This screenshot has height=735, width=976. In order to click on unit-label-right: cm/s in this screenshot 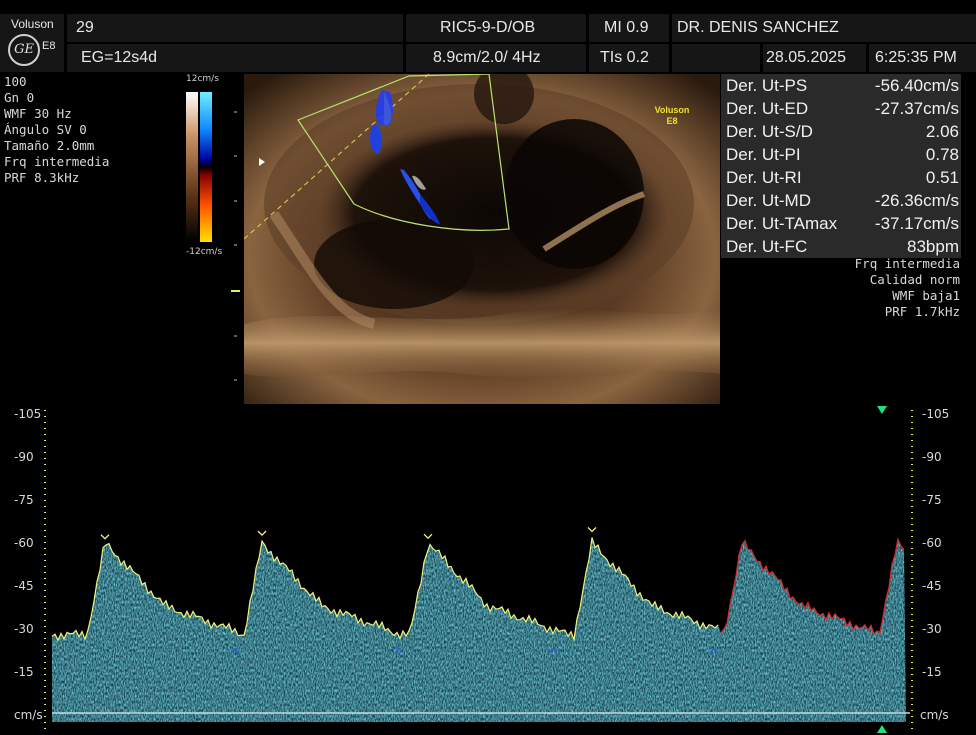, I will do `click(934, 715)`.